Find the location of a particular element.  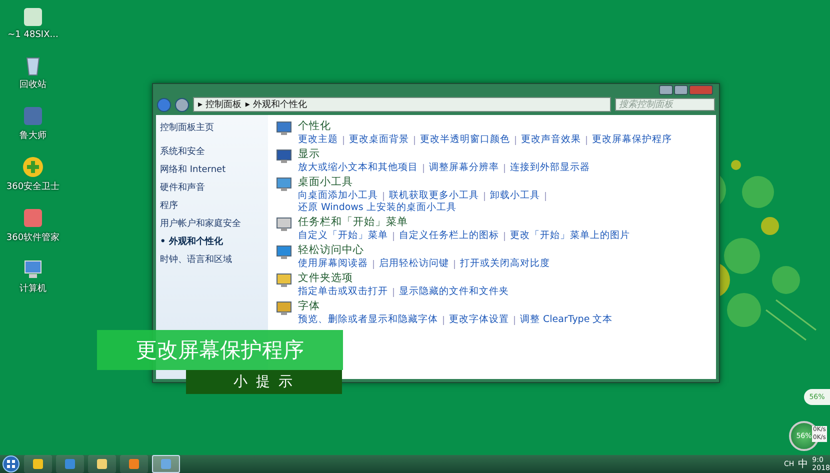

task-link: 调整屏幕分辨率 is located at coordinates (464, 168).